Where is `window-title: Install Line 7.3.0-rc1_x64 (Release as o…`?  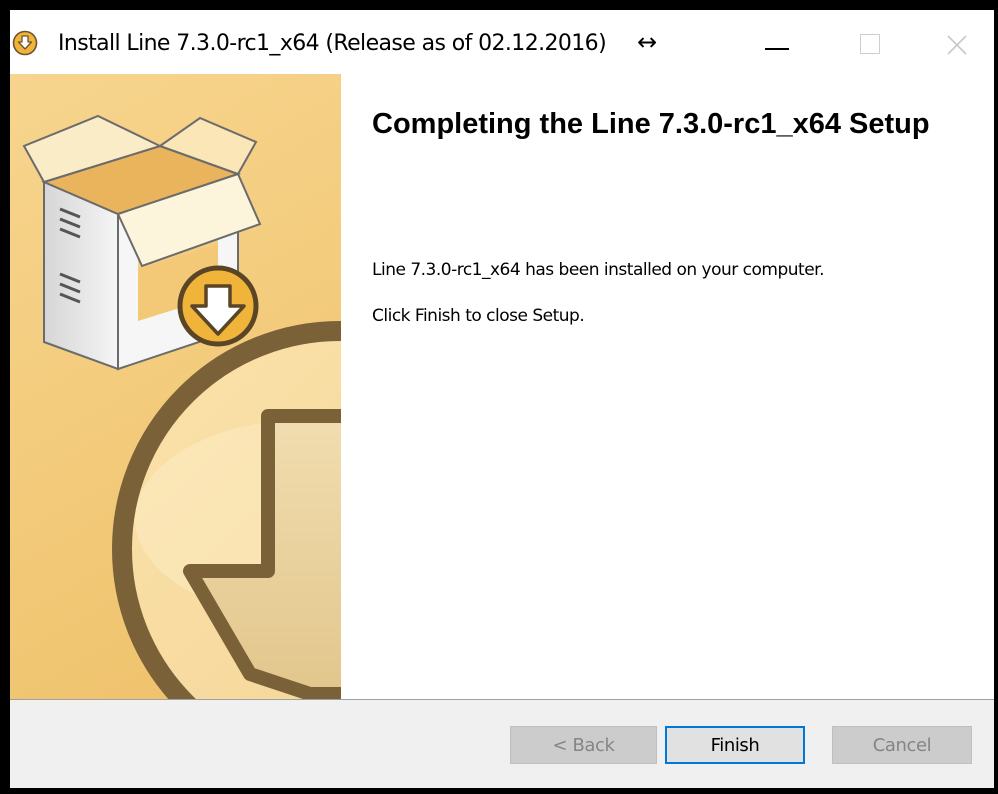 window-title: Install Line 7.3.0-rc1_x64 (Release as o… is located at coordinates (332, 43).